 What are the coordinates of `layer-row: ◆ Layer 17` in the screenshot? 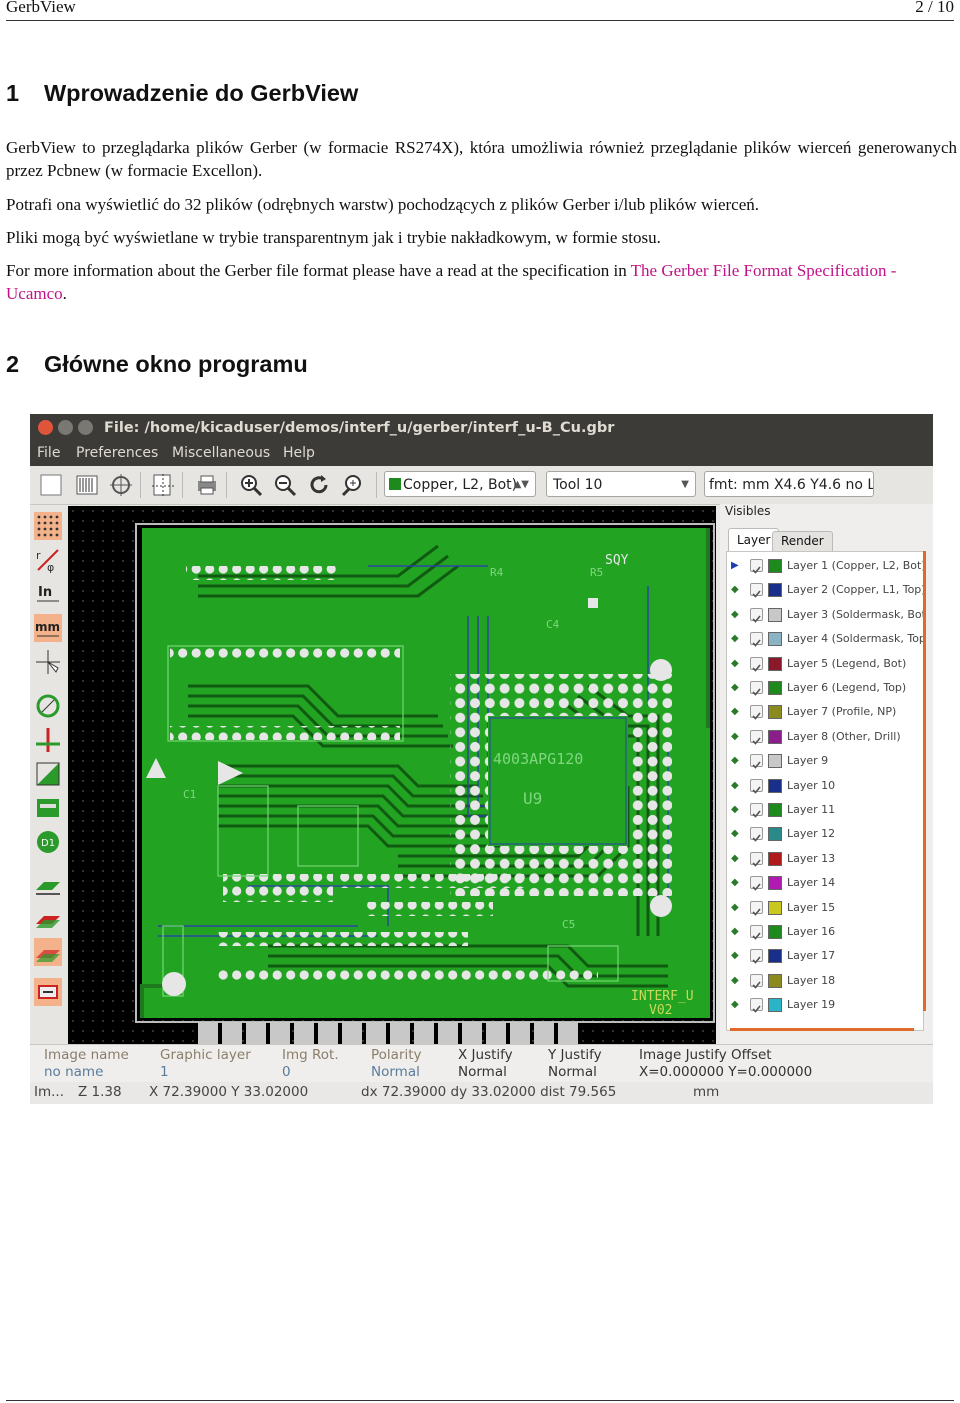 It's located at (825, 956).